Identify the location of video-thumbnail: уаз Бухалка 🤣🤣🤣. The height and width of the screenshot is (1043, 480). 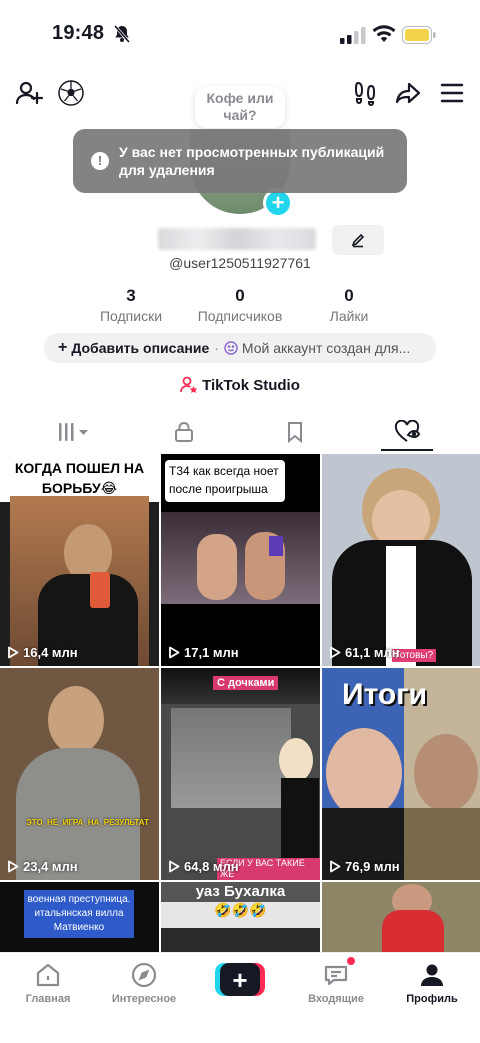
(240, 918).